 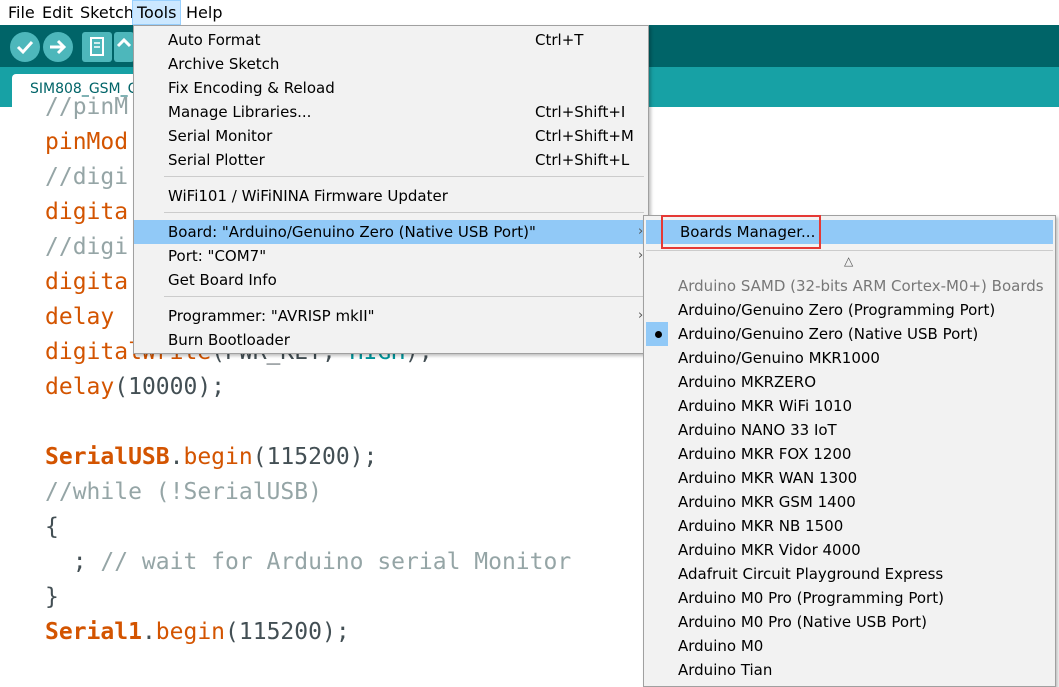 What do you see at coordinates (224, 64) in the screenshot?
I see `menu-item-label: Archive Sketch` at bounding box center [224, 64].